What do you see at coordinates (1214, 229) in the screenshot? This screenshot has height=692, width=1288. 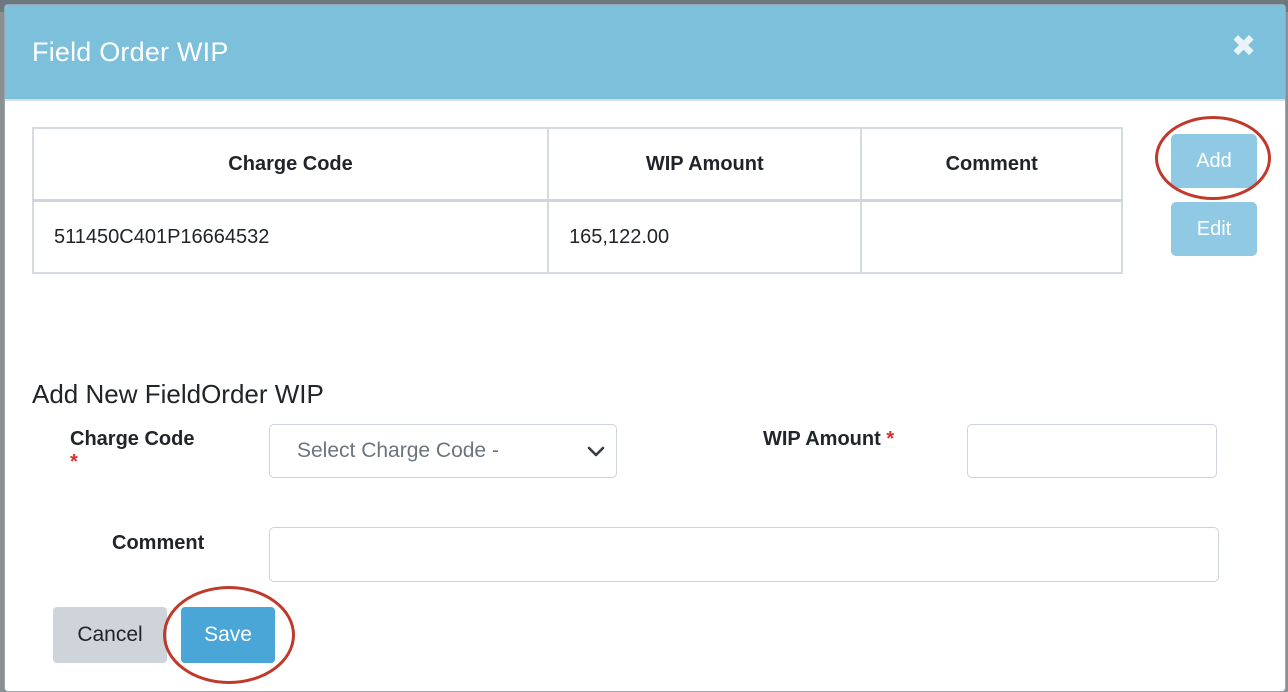 I see `edit-button: Edit` at bounding box center [1214, 229].